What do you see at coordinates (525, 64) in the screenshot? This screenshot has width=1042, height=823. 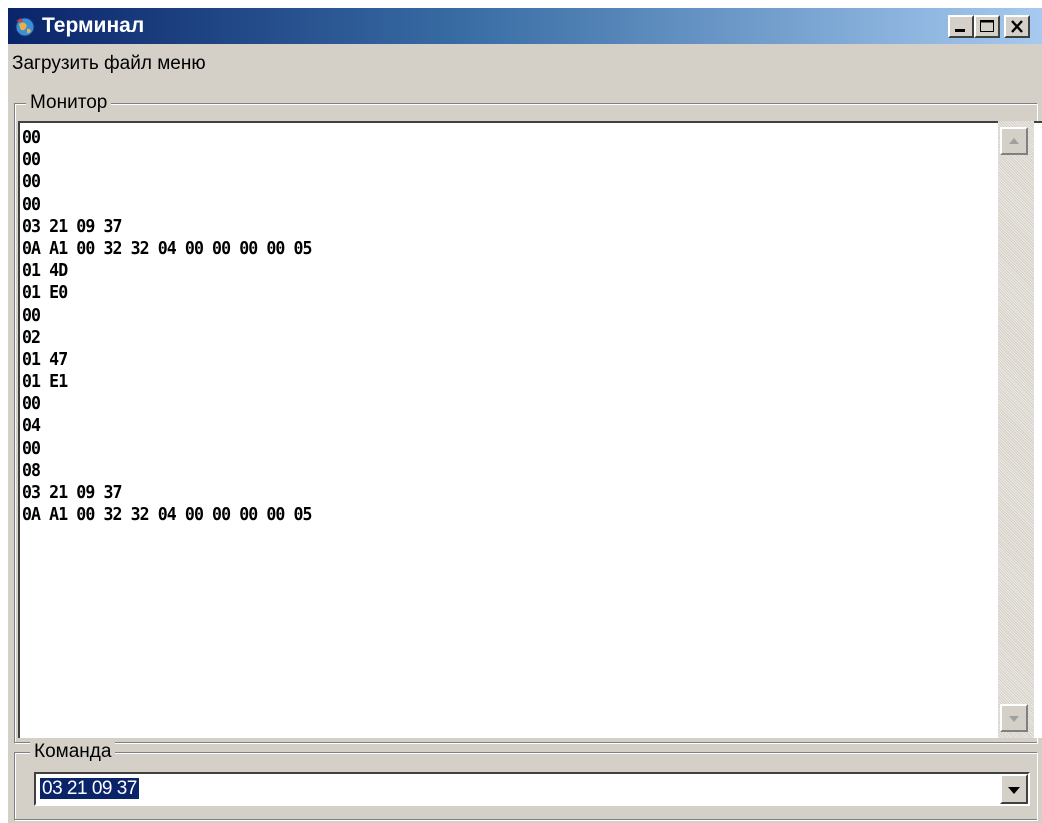 I see `menu-bar: Загрузить файл меню` at bounding box center [525, 64].